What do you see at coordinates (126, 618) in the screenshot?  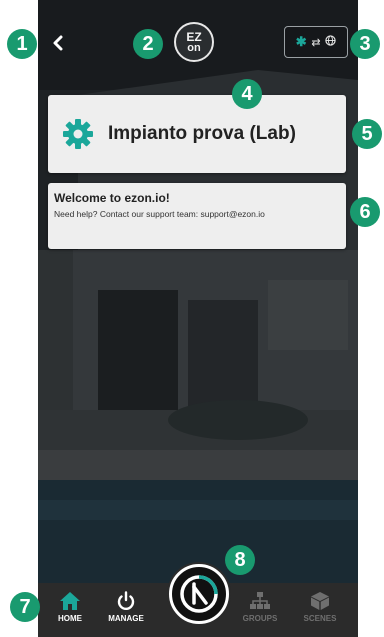 I see `nav-manage-label: MANAGE` at bounding box center [126, 618].